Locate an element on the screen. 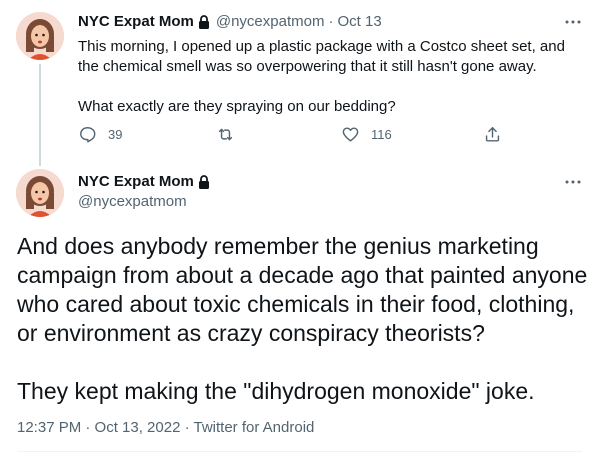 The width and height of the screenshot is (596, 455). tweet1-header: NYC Expat Mom @nycexpatmom · Oct 13 is located at coordinates (230, 22).